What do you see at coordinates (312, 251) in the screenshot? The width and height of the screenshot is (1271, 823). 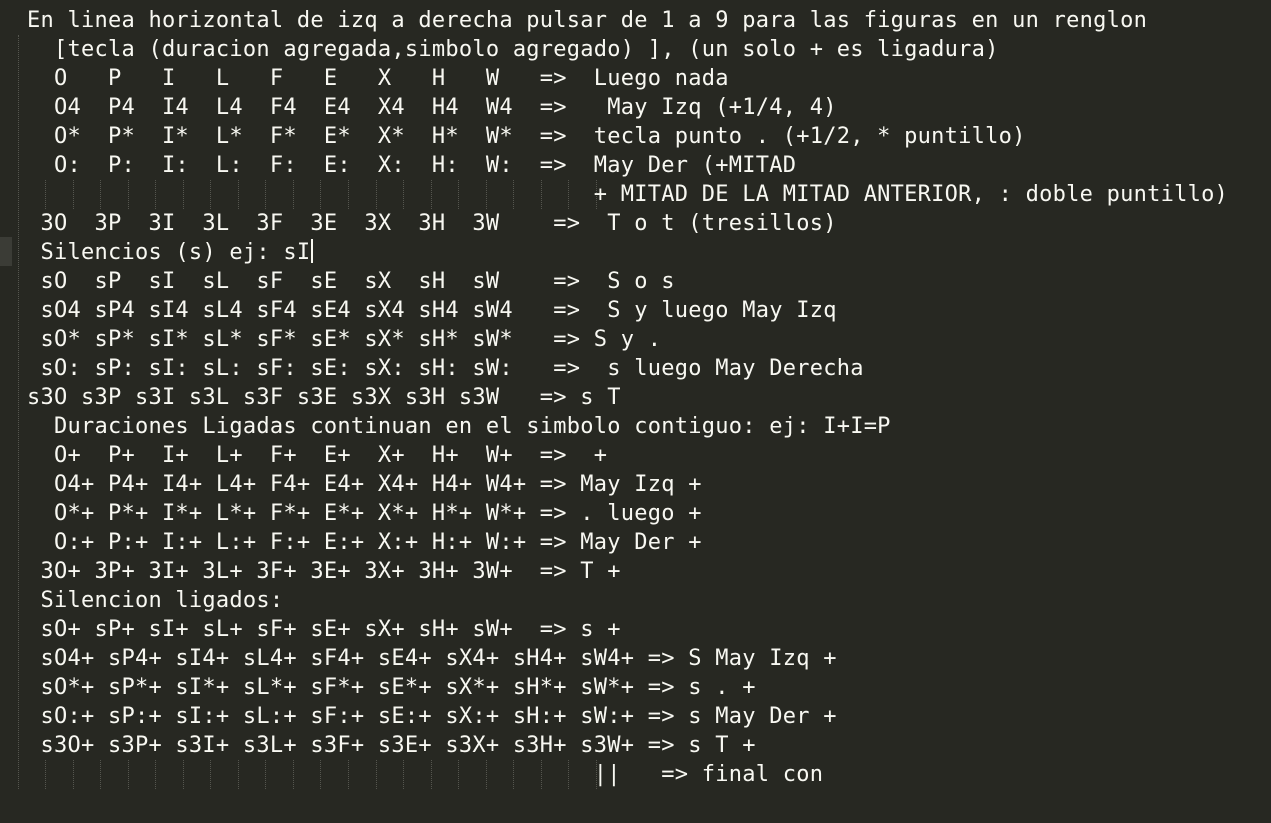 I see `text-cursor` at bounding box center [312, 251].